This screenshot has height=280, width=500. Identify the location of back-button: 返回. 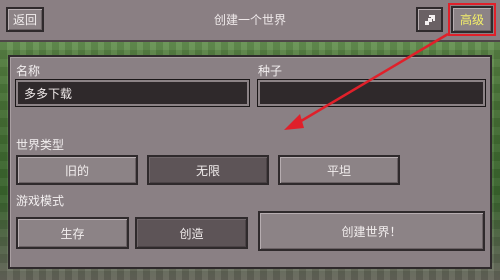
(25, 19).